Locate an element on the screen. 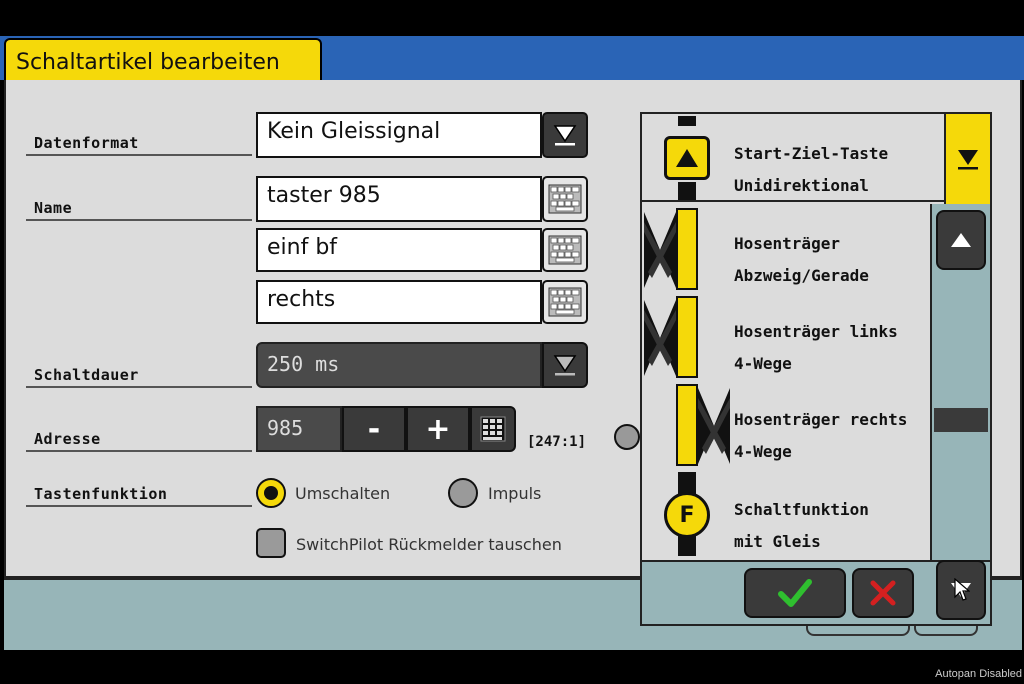 The height and width of the screenshot is (684, 1024). umschalten-radio is located at coordinates (271, 493).